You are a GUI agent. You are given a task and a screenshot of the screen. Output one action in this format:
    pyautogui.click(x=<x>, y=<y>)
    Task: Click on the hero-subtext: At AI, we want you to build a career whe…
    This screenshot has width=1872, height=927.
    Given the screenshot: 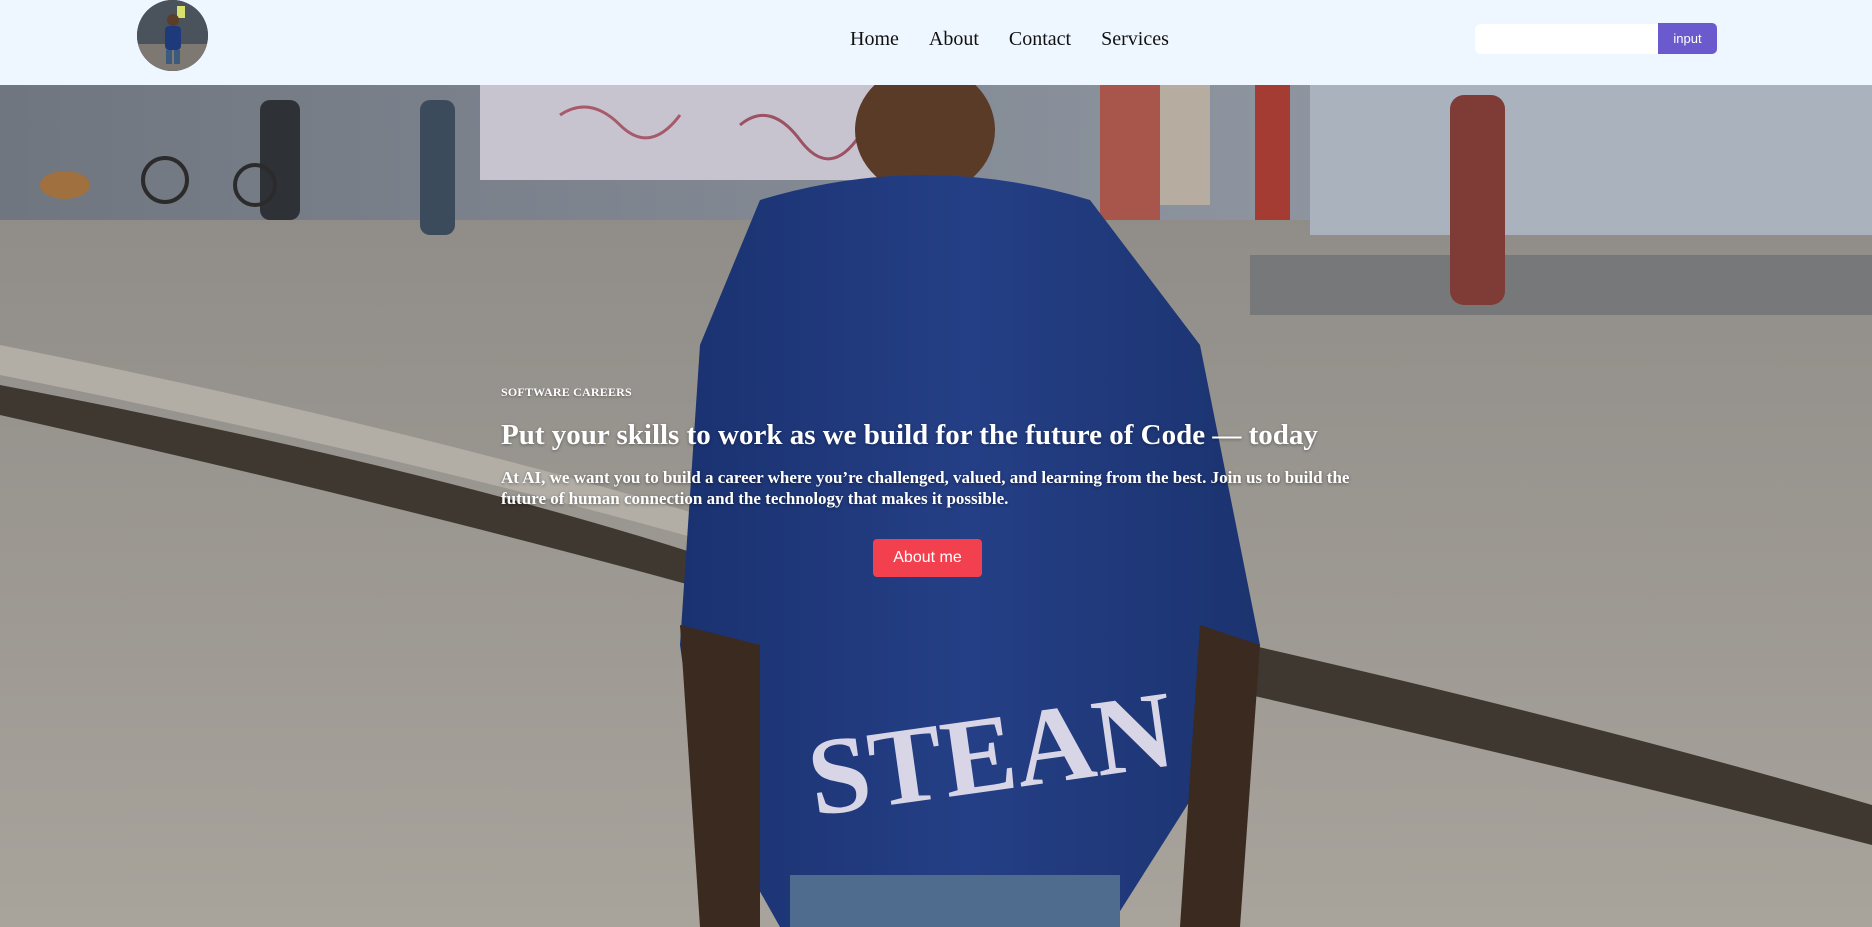 What is the action you would take?
    pyautogui.click(x=925, y=488)
    